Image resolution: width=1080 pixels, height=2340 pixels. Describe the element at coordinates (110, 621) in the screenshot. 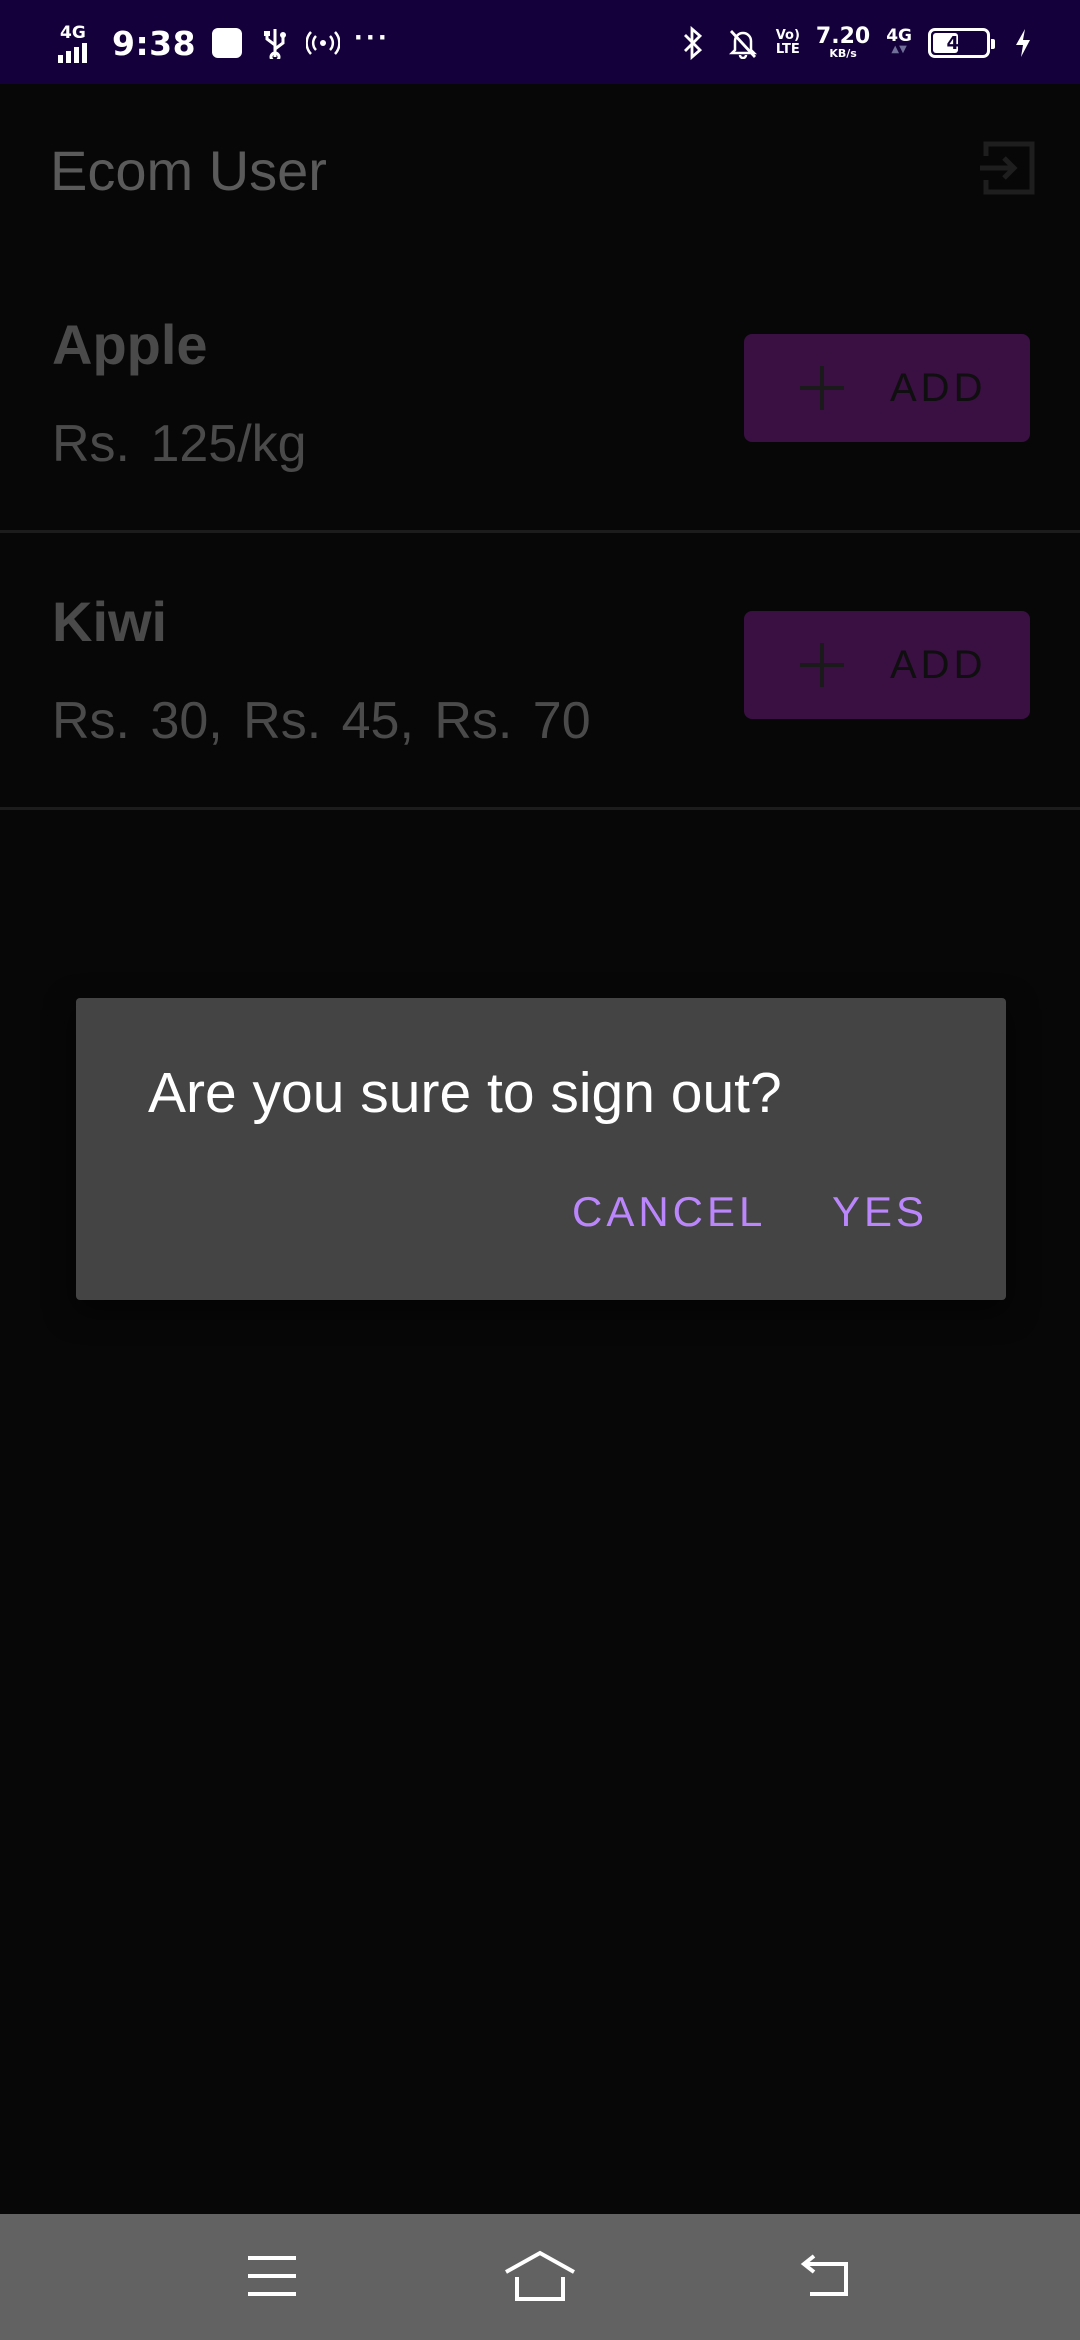

I see `product-name: Kiwi` at that location.